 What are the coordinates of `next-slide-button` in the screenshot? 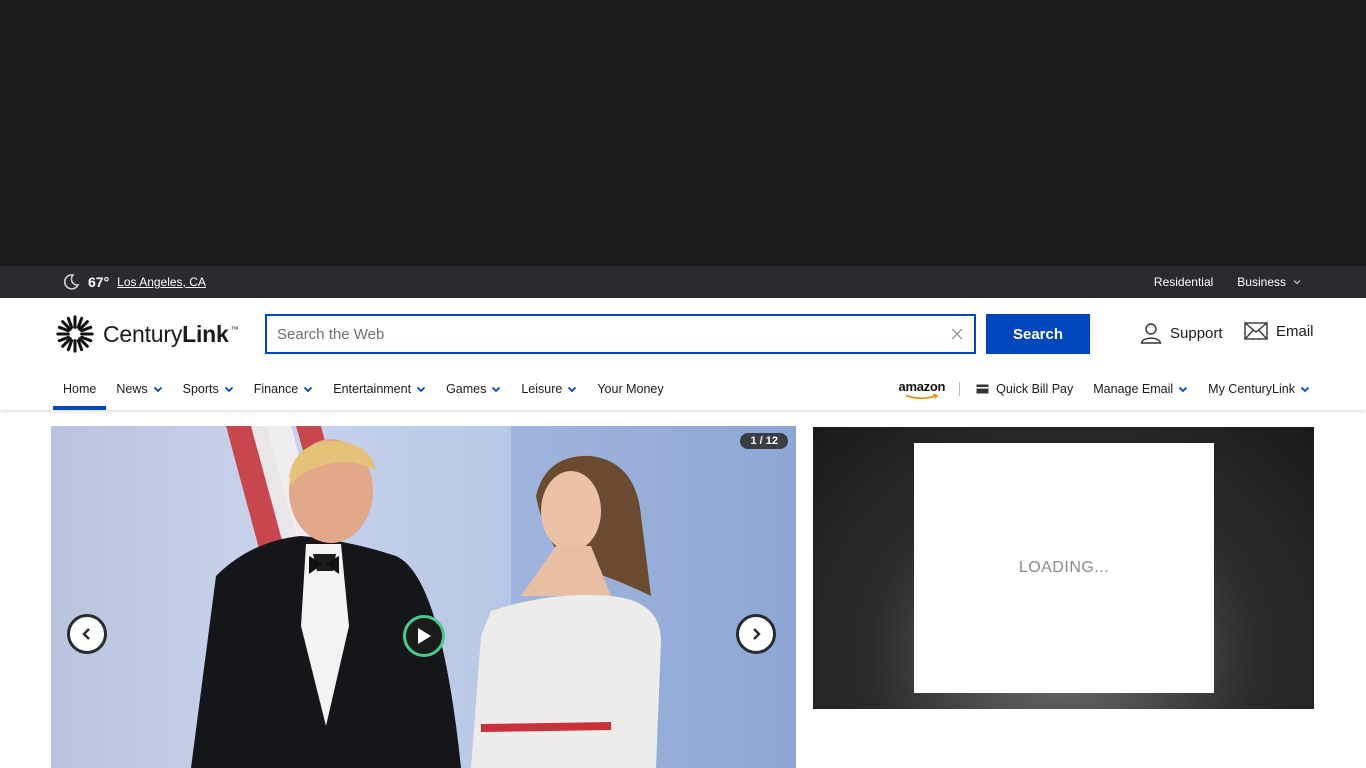 It's located at (756, 634).